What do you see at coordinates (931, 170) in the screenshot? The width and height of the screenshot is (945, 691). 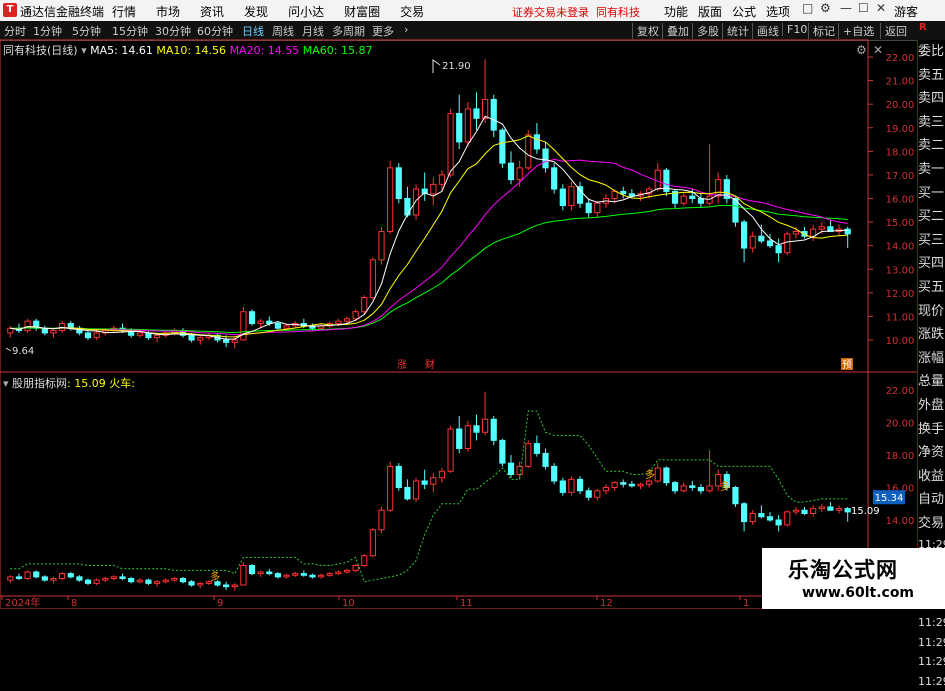 I see `side-panel-item: 卖一` at bounding box center [931, 170].